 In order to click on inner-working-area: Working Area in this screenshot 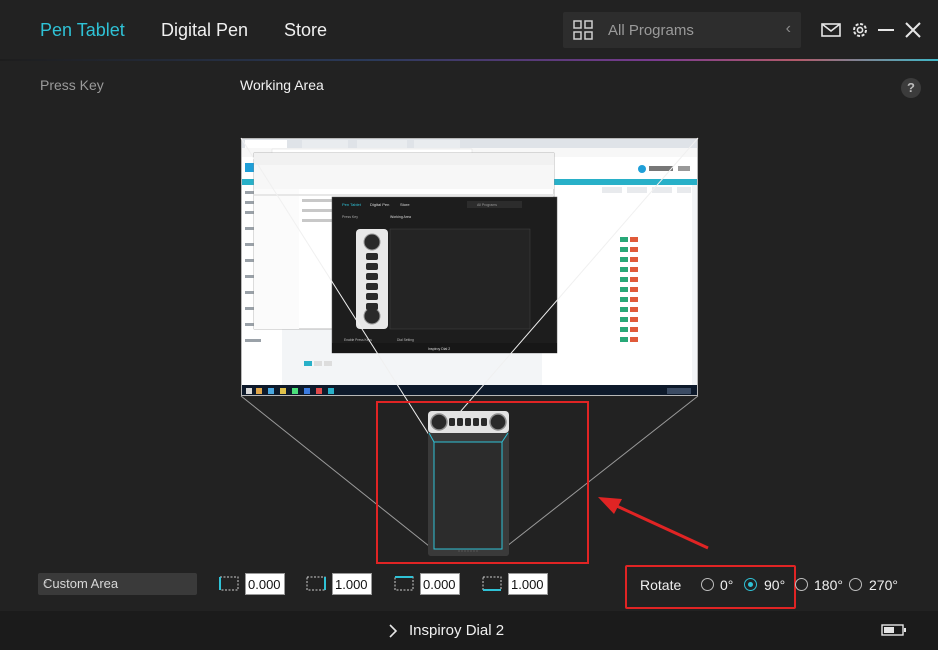, I will do `click(400, 217)`.